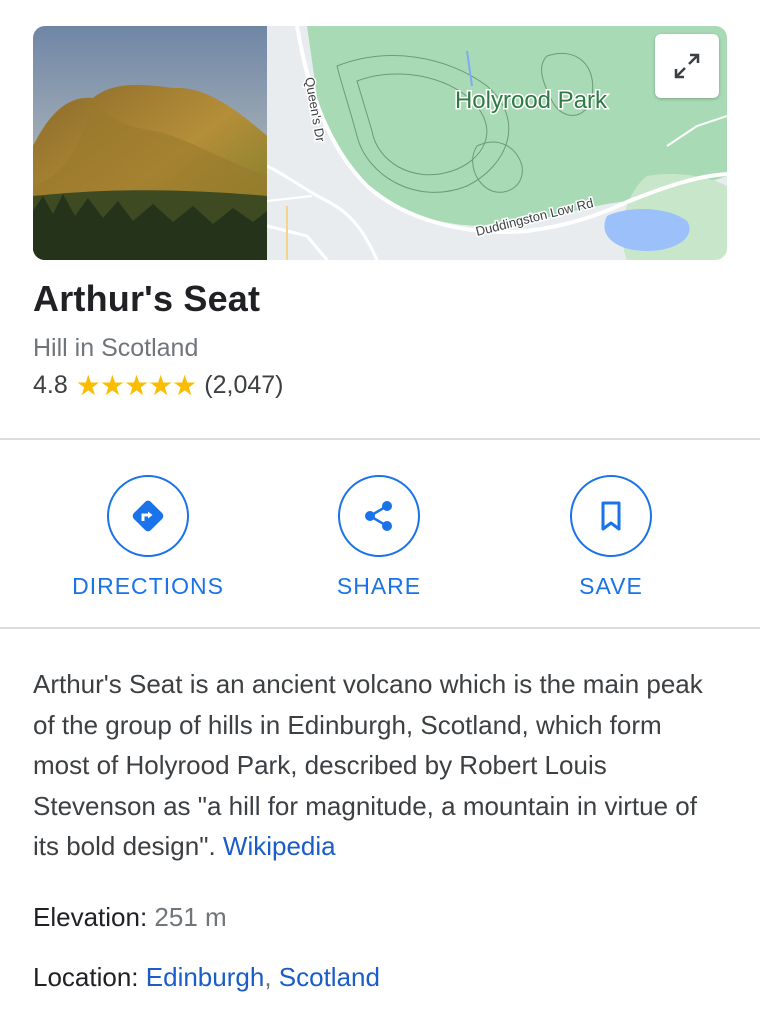 The width and height of the screenshot is (760, 1024). I want to click on elevation-row: Elevation: 251 m, so click(130, 917).